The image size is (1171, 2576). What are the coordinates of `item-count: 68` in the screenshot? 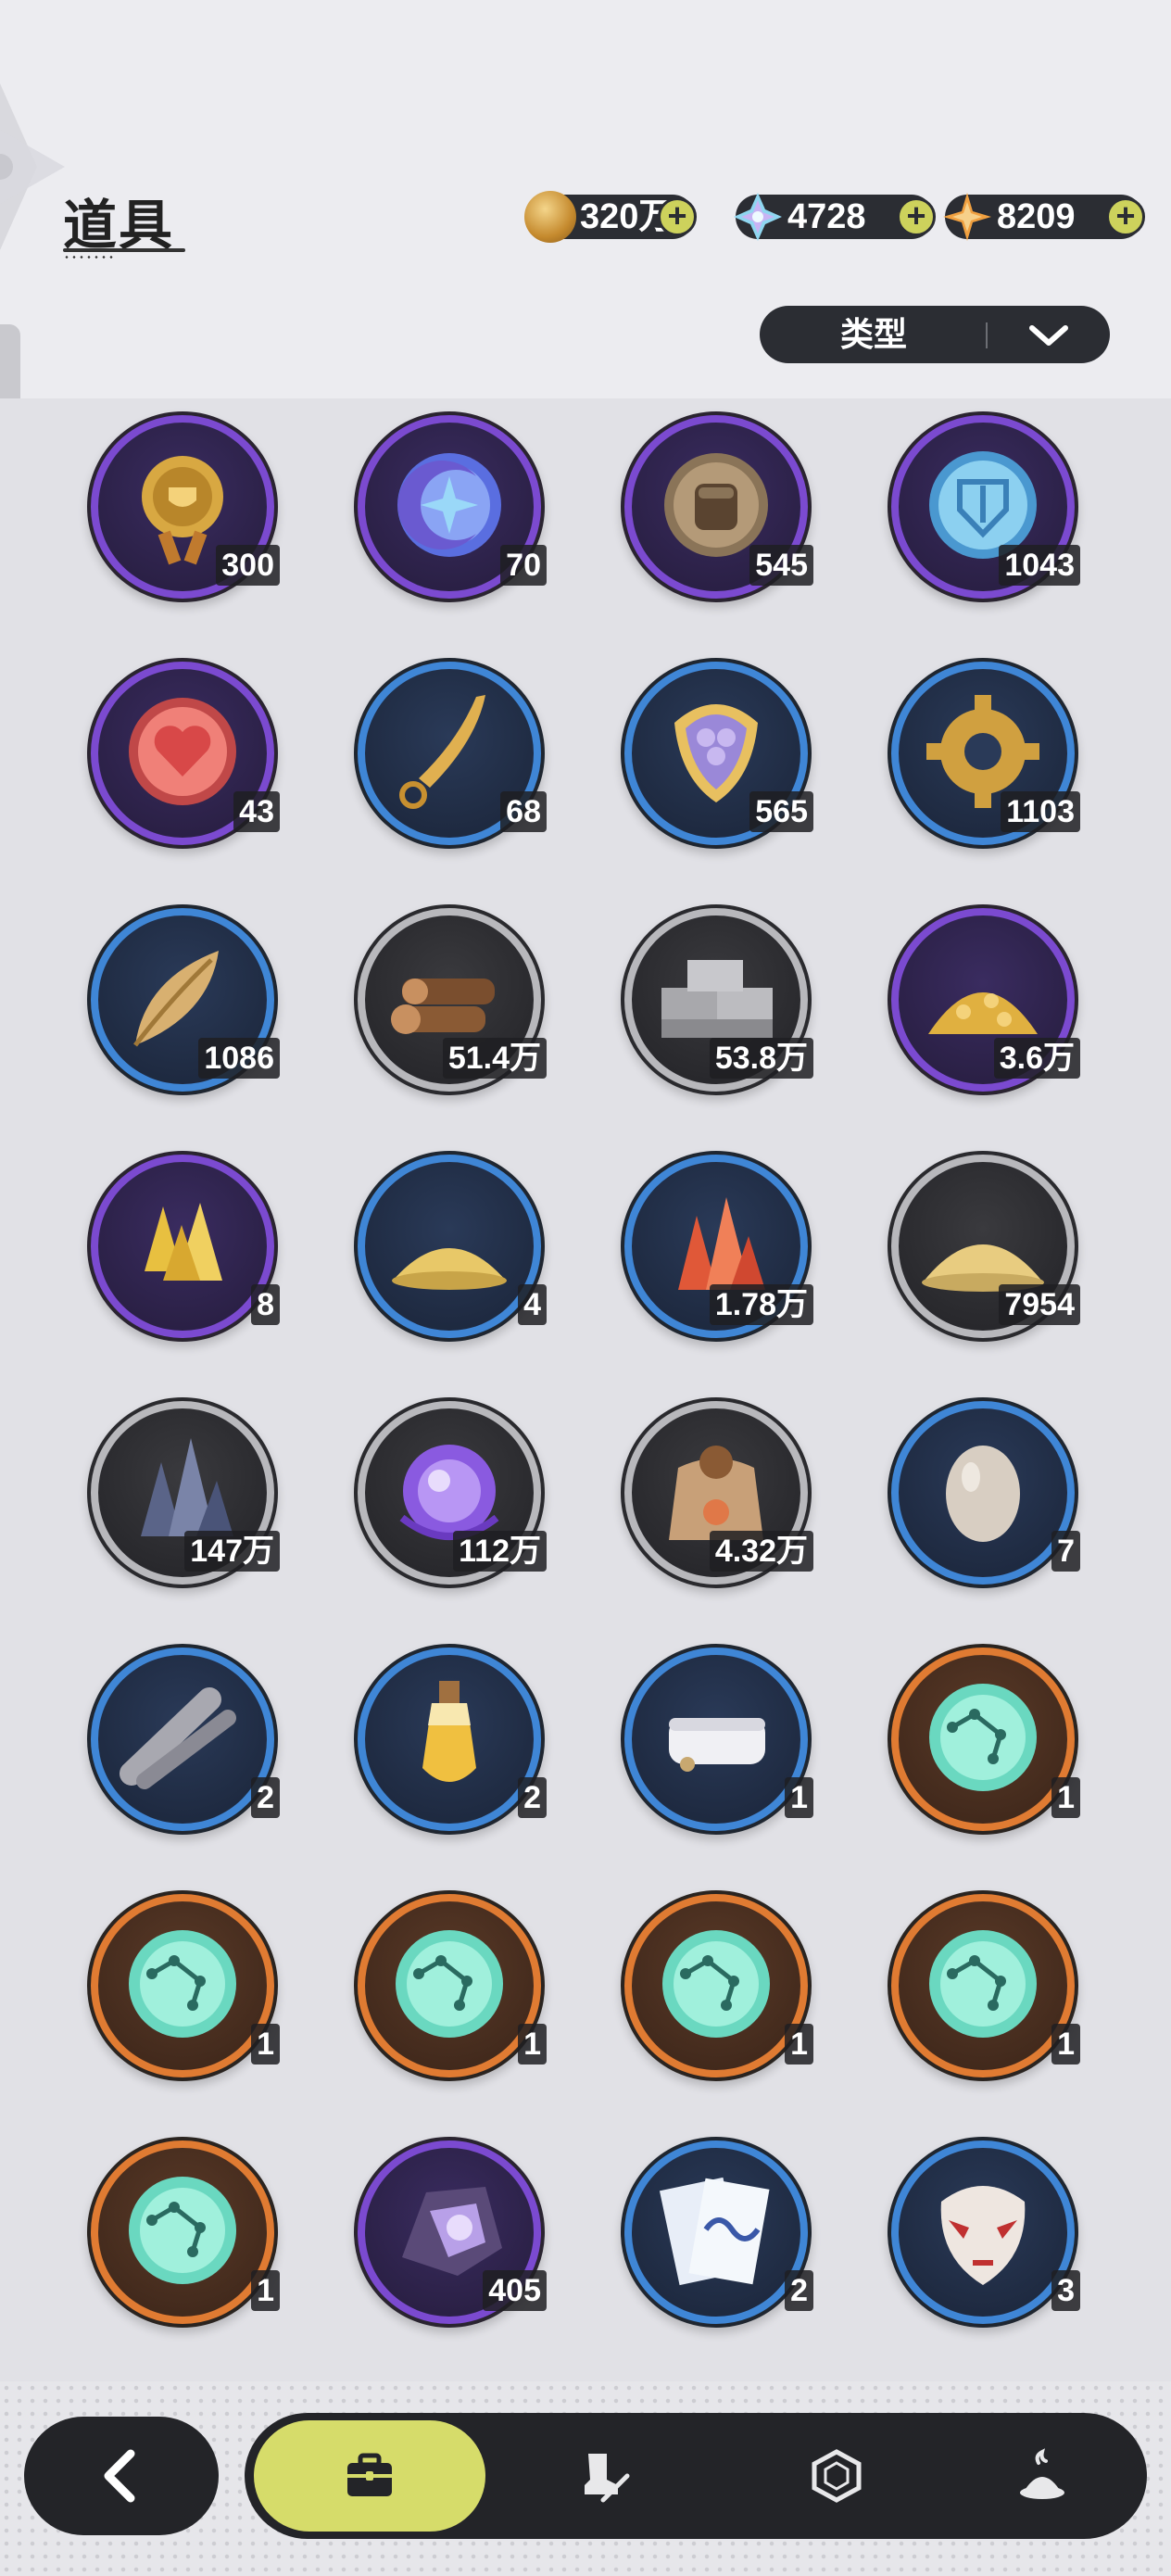 It's located at (523, 812).